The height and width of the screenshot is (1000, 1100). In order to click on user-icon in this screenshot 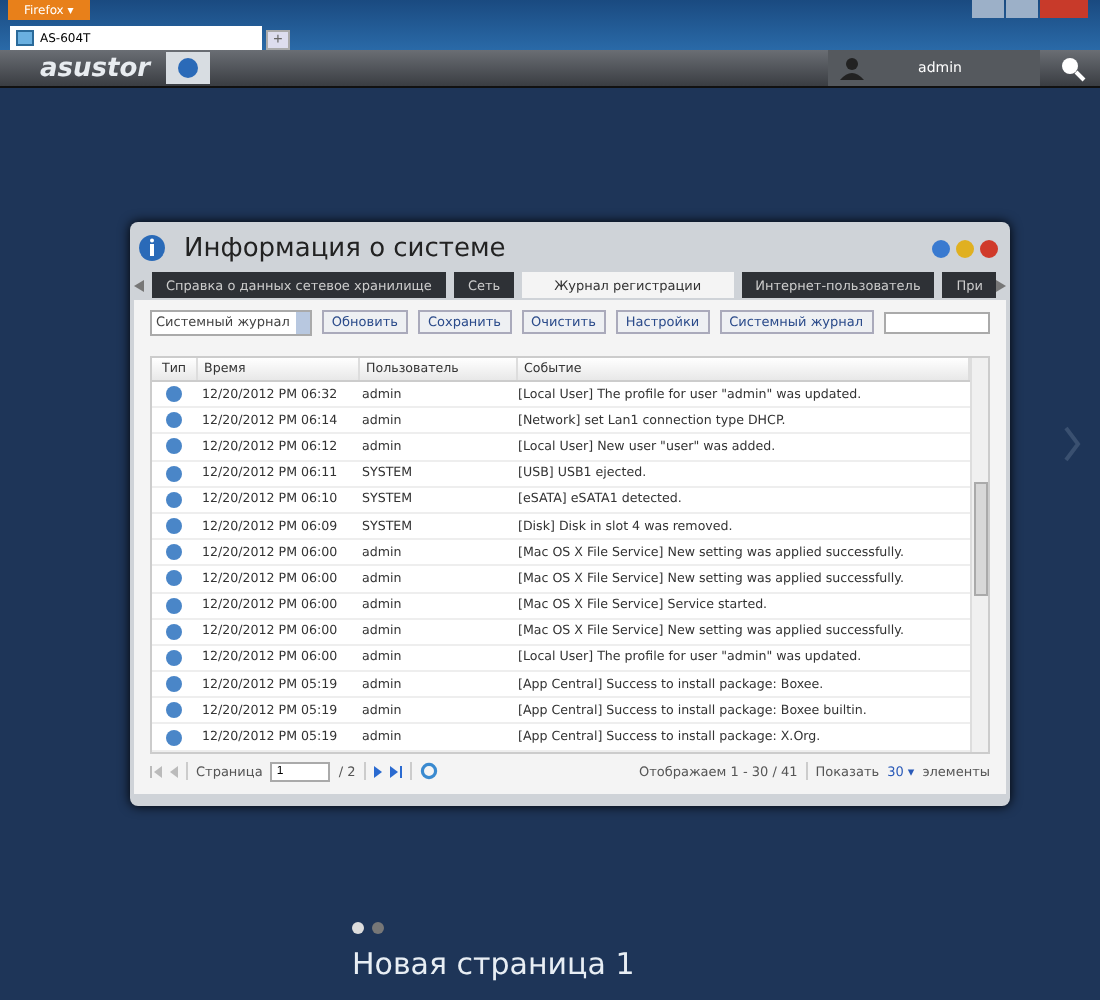, I will do `click(852, 68)`.